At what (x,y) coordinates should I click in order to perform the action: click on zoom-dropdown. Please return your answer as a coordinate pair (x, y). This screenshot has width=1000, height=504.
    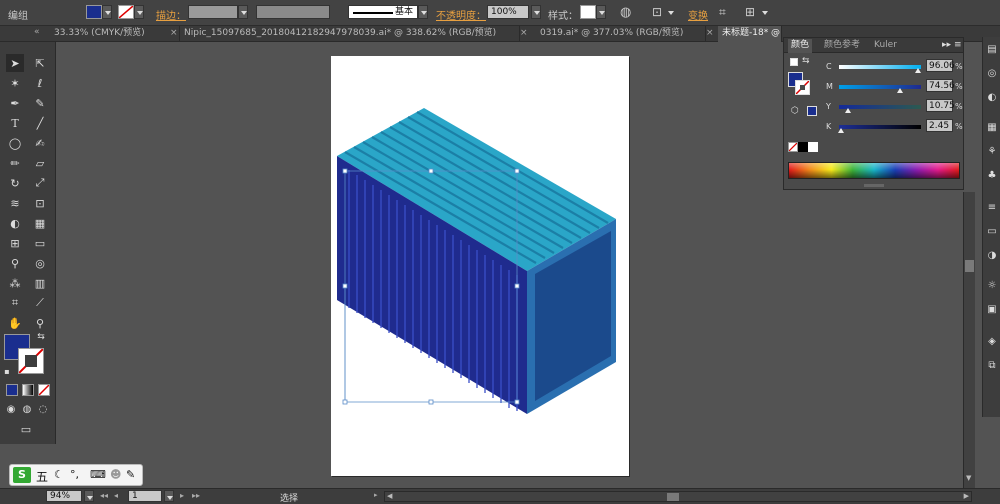
    Looking at the image, I should click on (89, 496).